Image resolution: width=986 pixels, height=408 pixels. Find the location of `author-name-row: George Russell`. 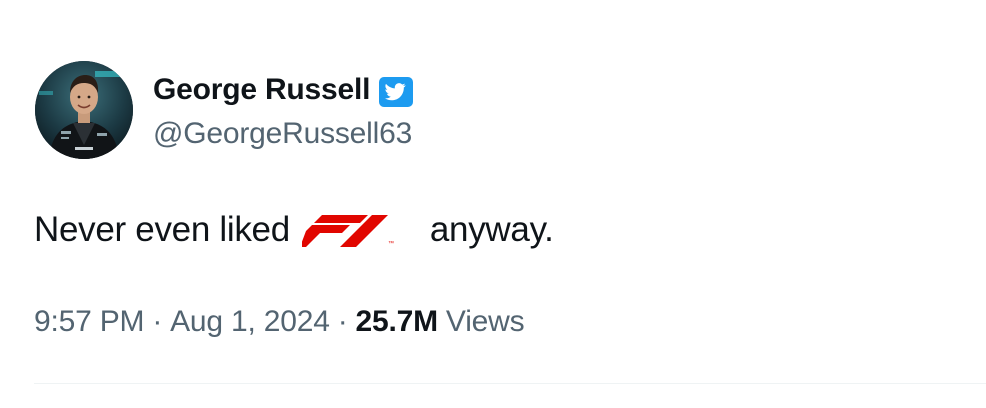

author-name-row: George Russell is located at coordinates (283, 90).